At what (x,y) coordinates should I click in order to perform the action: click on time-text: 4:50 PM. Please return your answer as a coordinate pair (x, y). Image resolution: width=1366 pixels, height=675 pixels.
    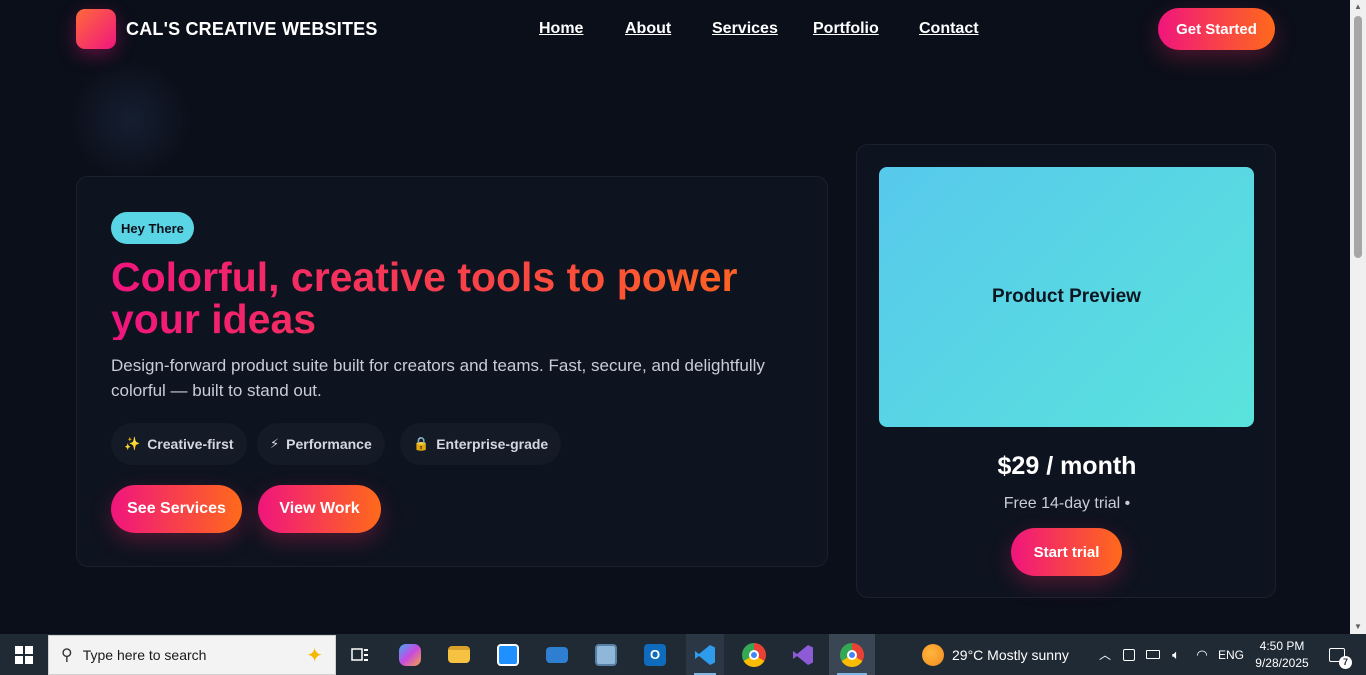
    Looking at the image, I should click on (1282, 645).